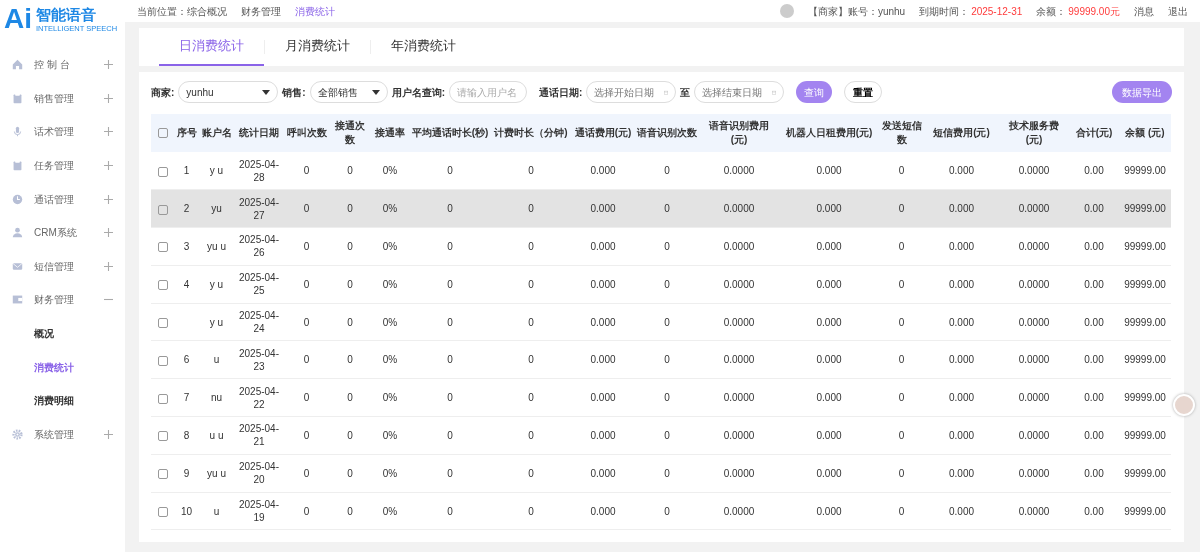 The height and width of the screenshot is (552, 1200). I want to click on breadcrumb-current: 消费统计, so click(315, 11).